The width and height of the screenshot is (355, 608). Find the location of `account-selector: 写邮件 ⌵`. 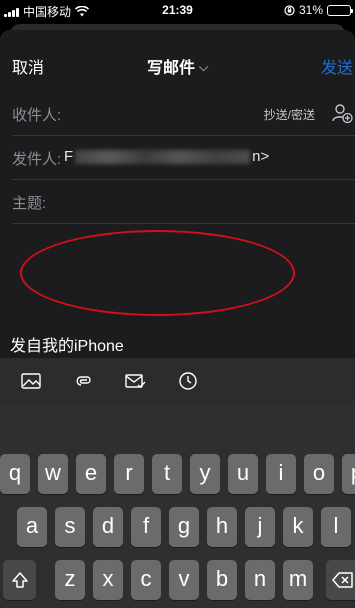

account-selector: 写邮件 ⌵ is located at coordinates (177, 66).